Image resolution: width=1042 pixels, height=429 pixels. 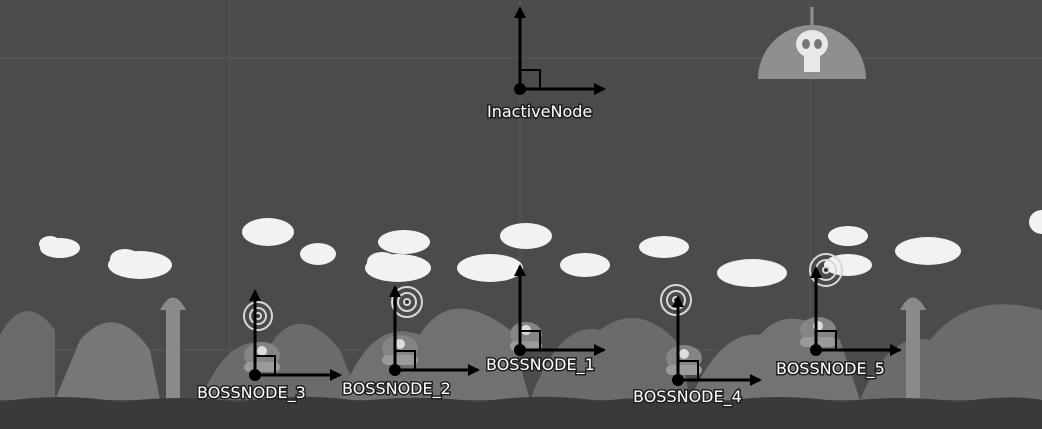 I want to click on node-label-boss1: BOSSNODE_1, so click(x=540, y=365).